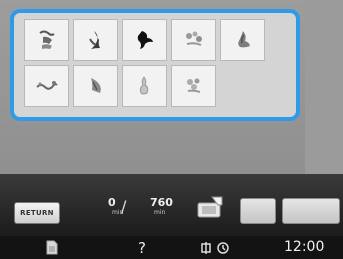 This screenshot has height=259, width=343. What do you see at coordinates (37, 213) in the screenshot?
I see `return-button: RETURN` at bounding box center [37, 213].